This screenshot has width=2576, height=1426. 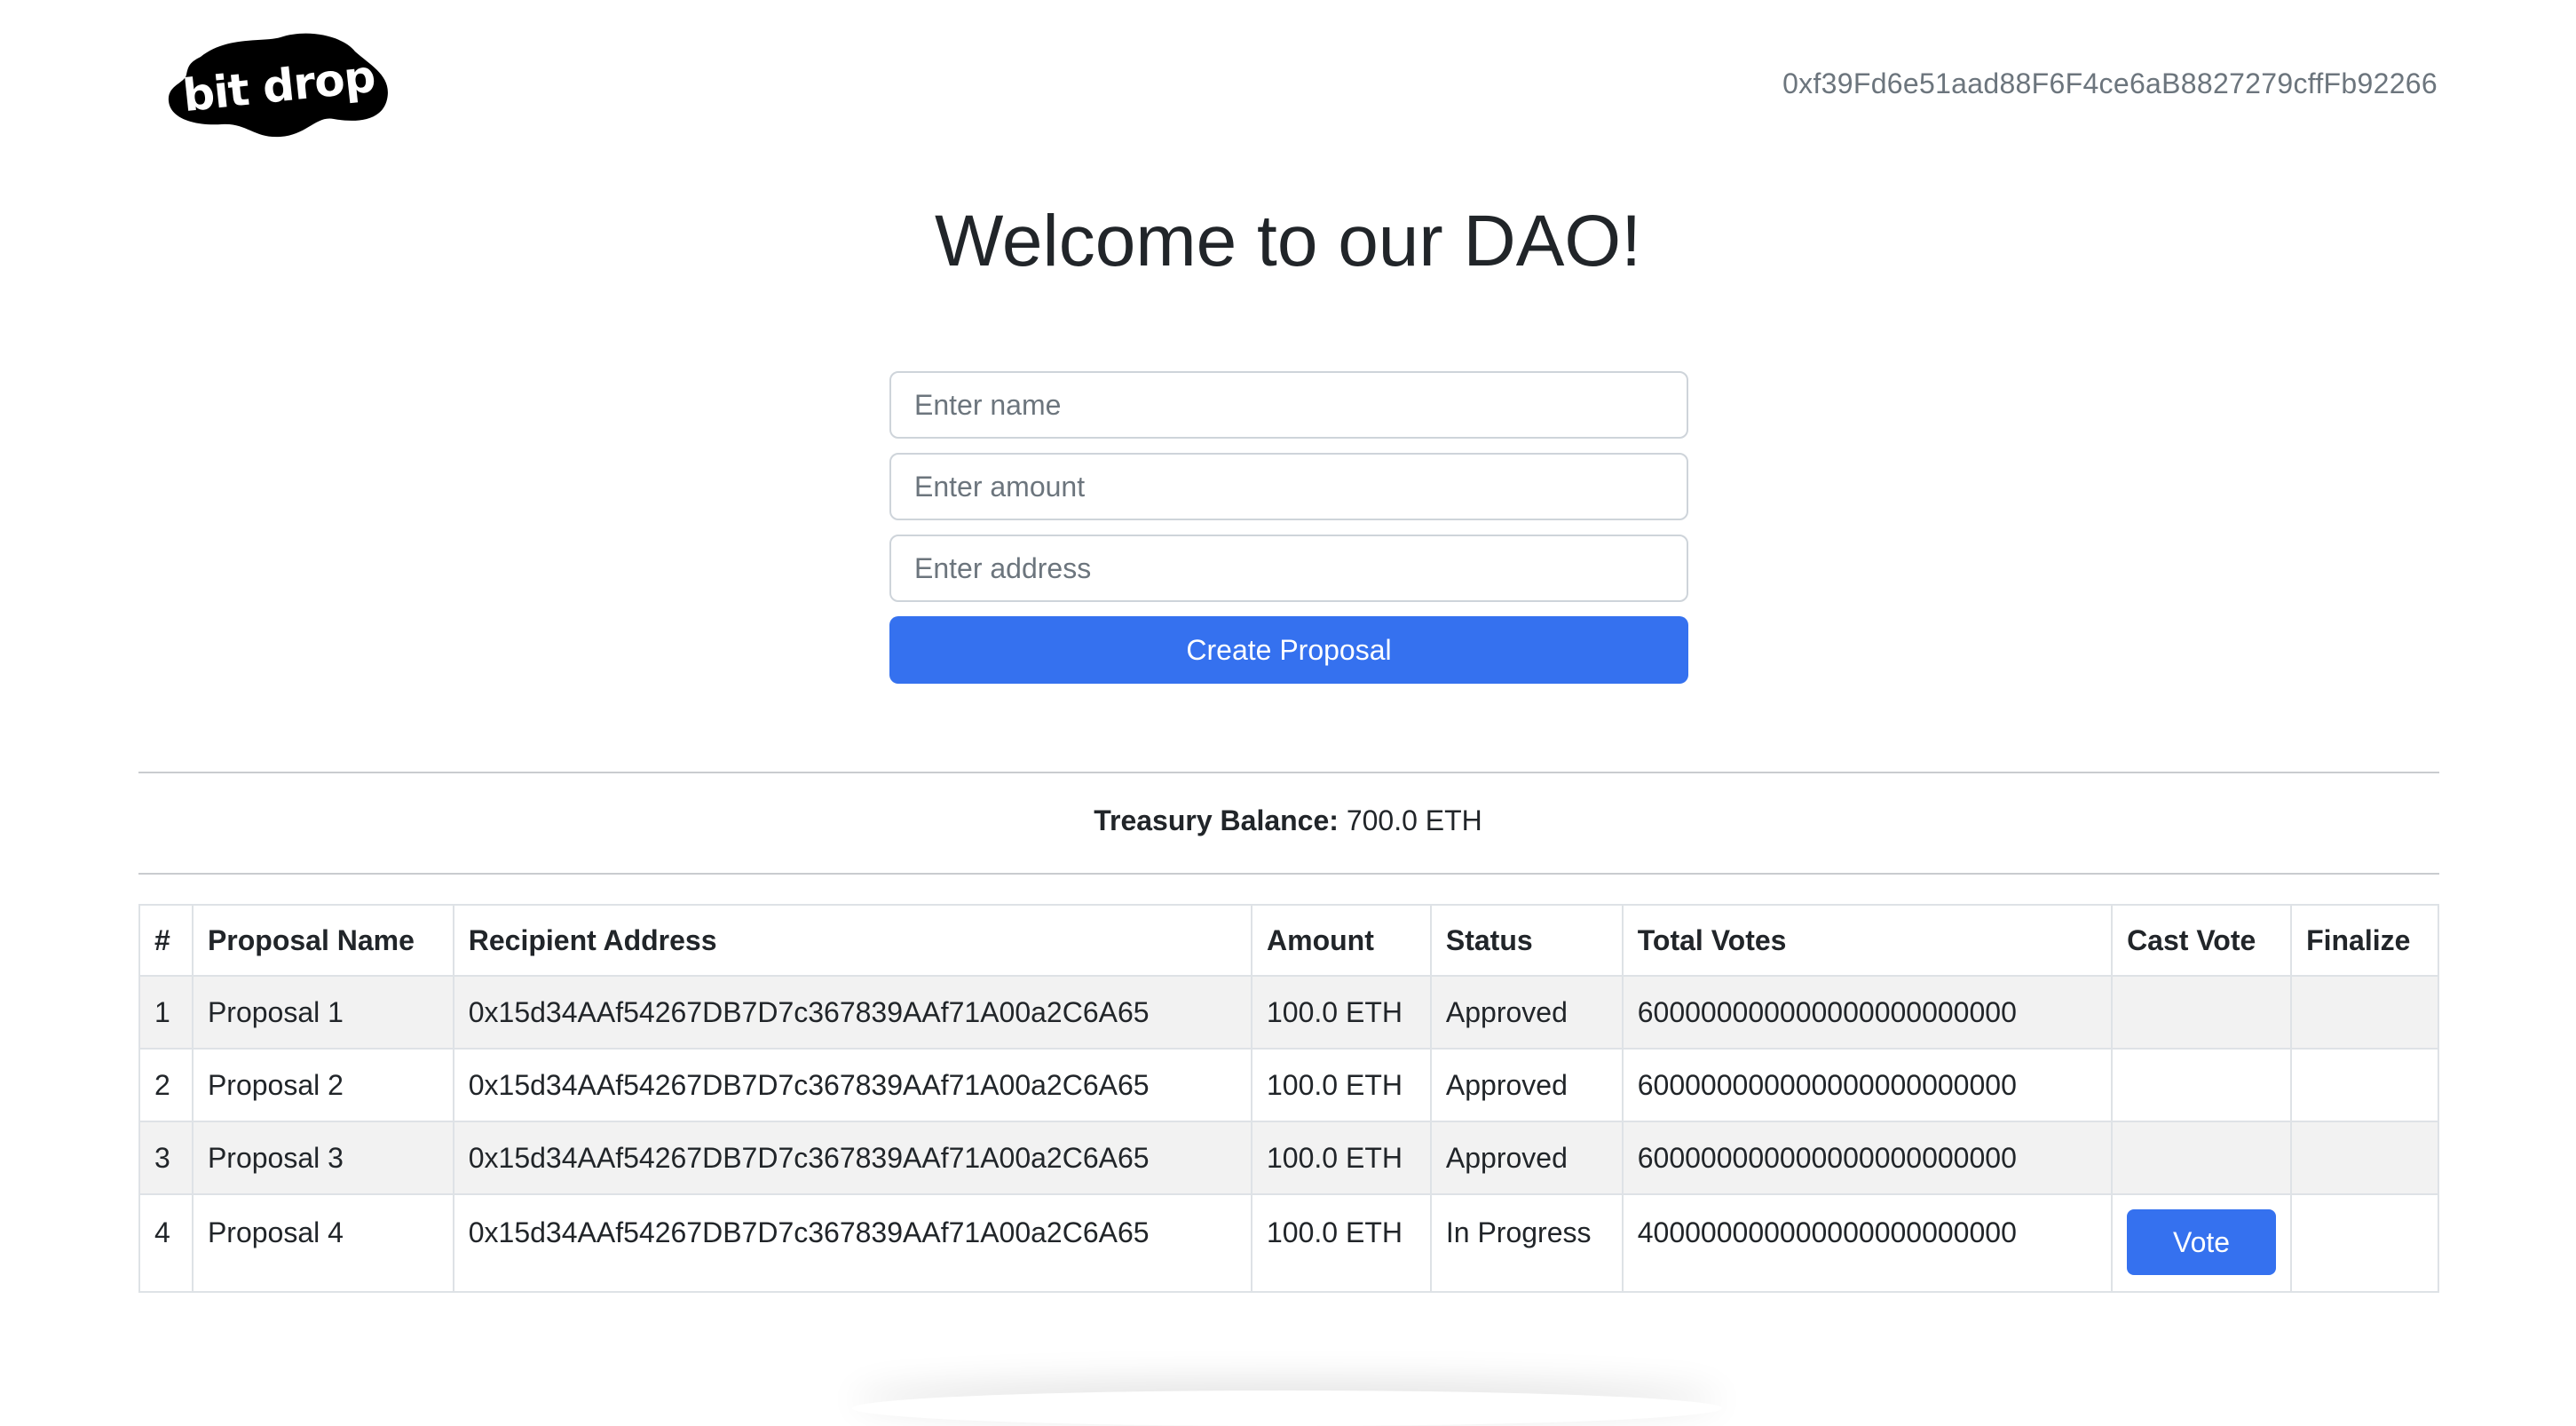 What do you see at coordinates (322, 1085) in the screenshot?
I see `row-proposal-name: Proposal 2` at bounding box center [322, 1085].